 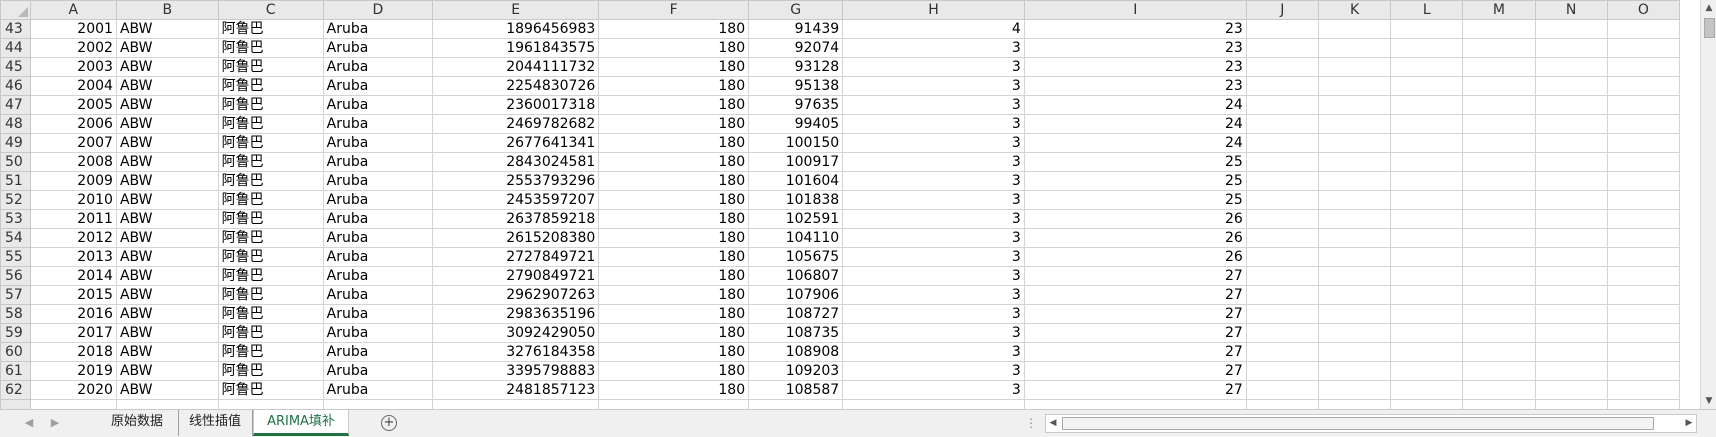 What do you see at coordinates (516, 352) in the screenshot?
I see `cell-value-e: 3276184358` at bounding box center [516, 352].